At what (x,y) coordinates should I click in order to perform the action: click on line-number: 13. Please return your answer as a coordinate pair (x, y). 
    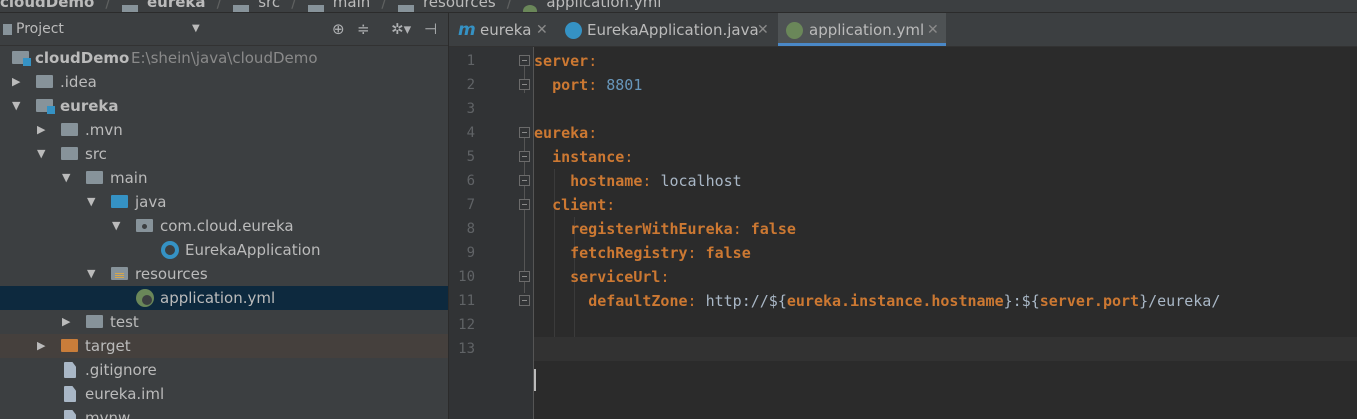
    Looking at the image, I should click on (466, 349).